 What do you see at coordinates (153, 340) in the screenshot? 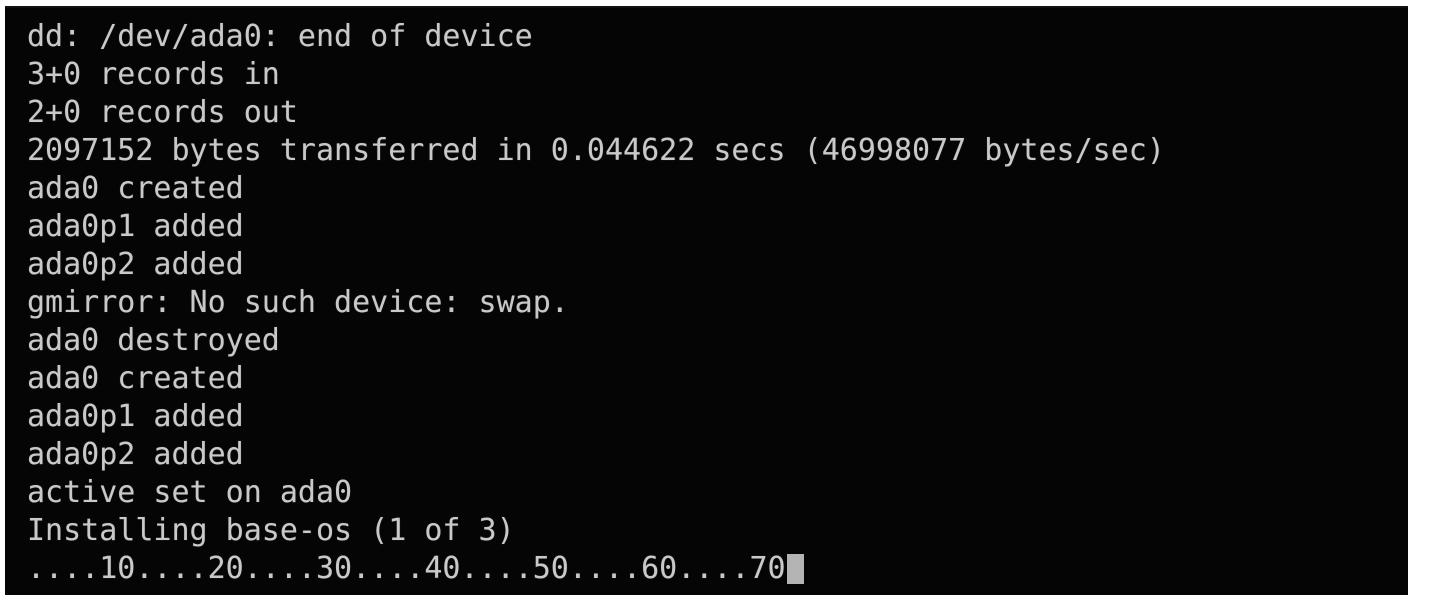
I see `terminal-line: ada0 destroyed` at bounding box center [153, 340].